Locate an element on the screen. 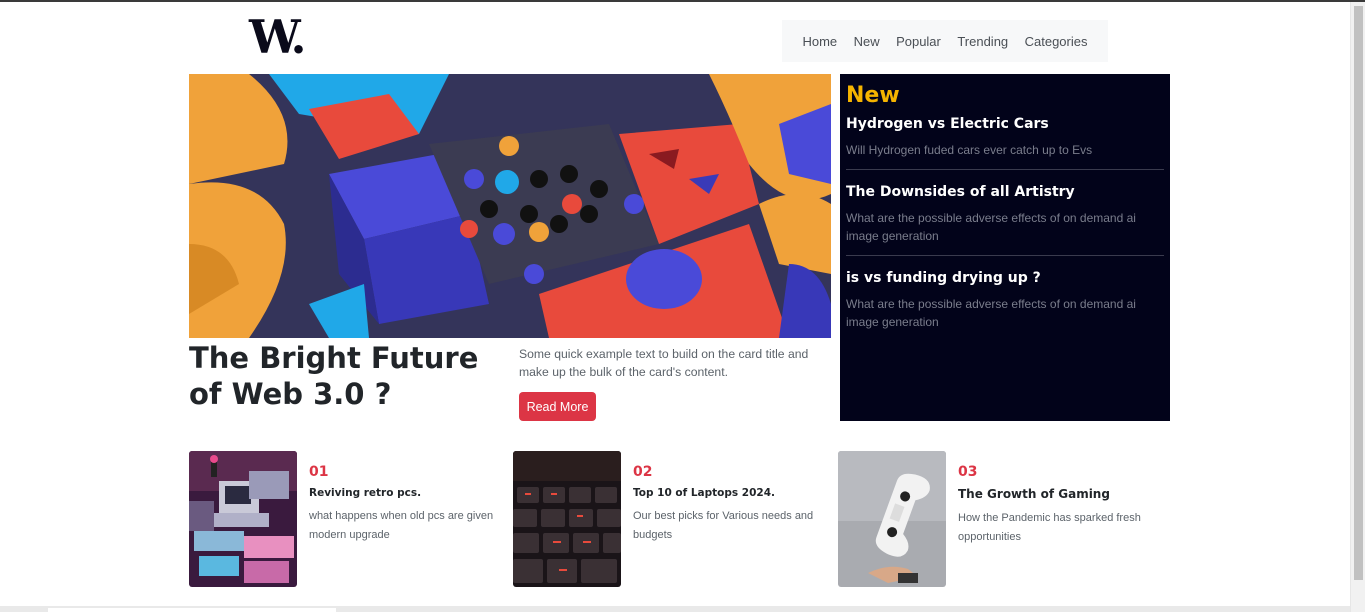  brand-logo: W. is located at coordinates (277, 37).